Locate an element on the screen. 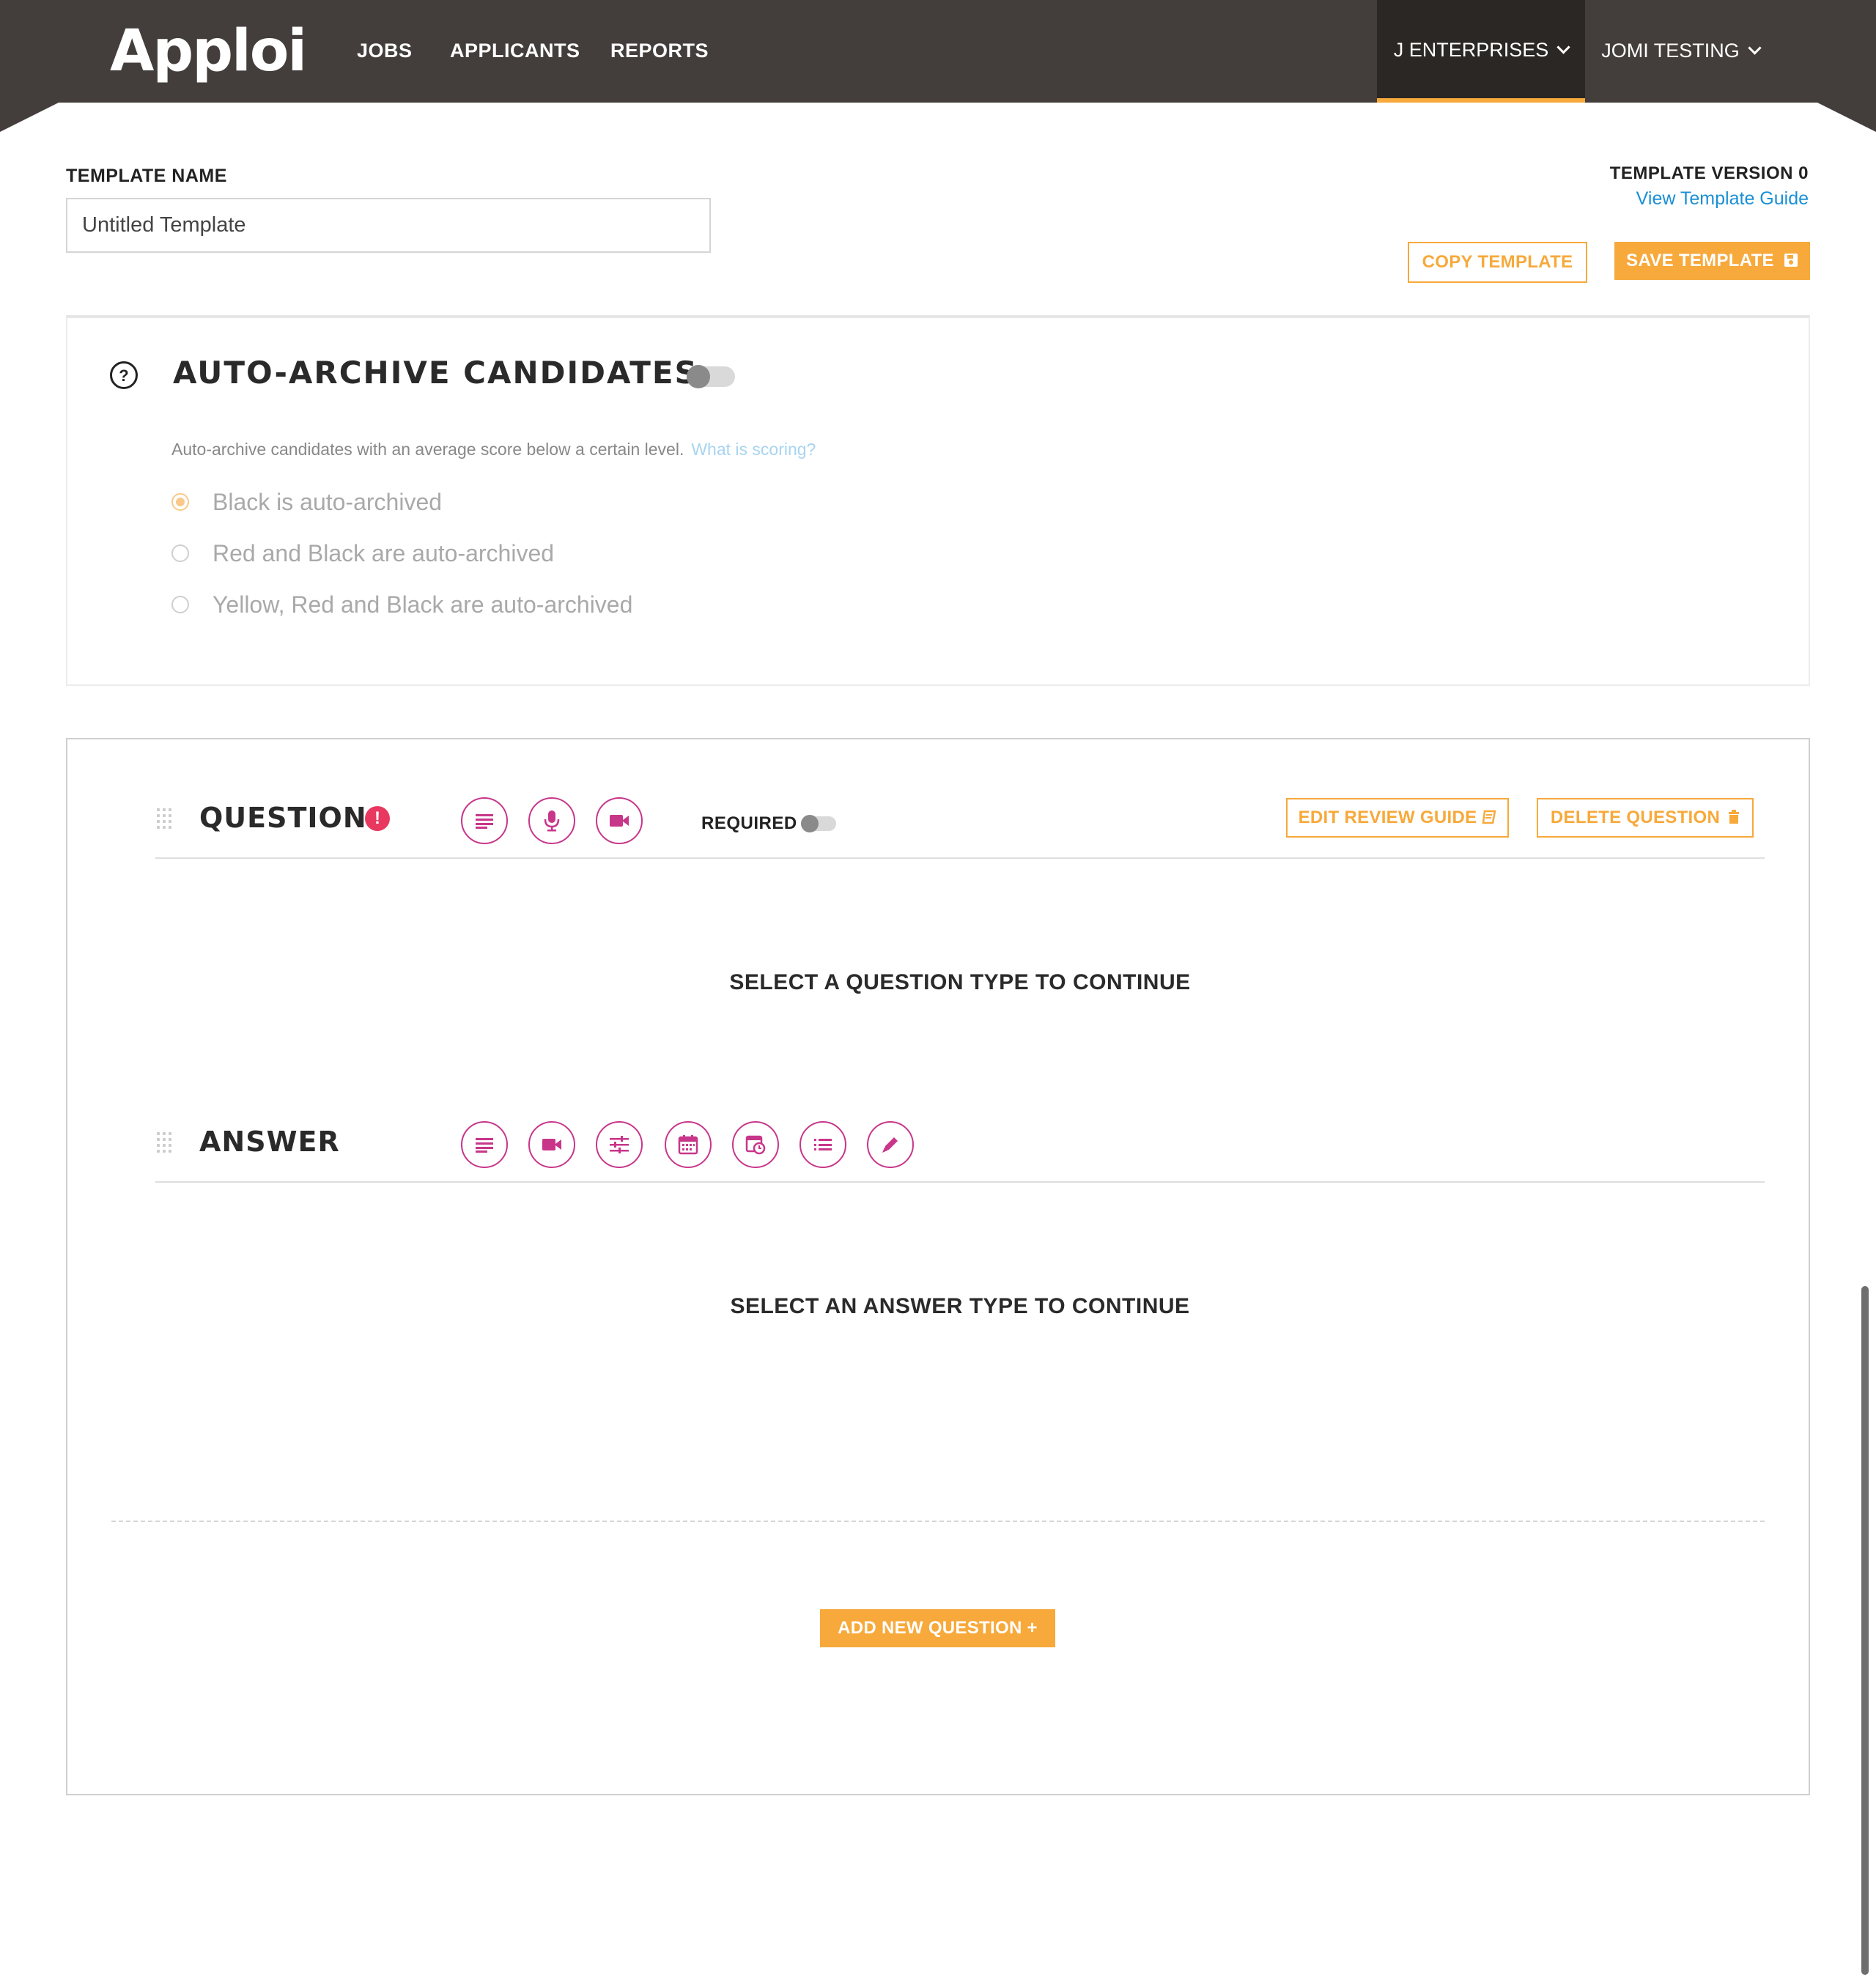 The image size is (1876, 1980). floppy-disk-icon is located at coordinates (1791, 260).